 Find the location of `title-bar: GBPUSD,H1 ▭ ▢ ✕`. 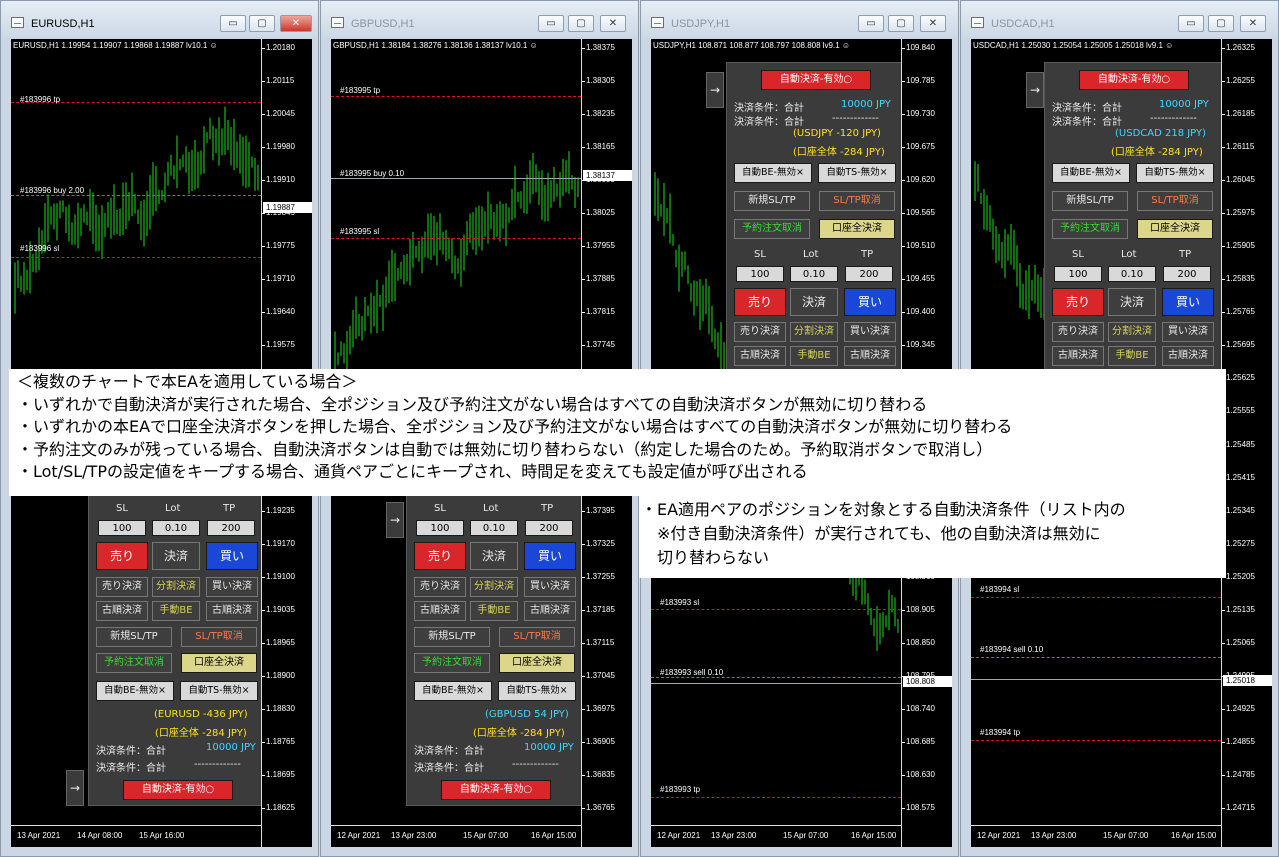

title-bar: GBPUSD,H1 ▭ ▢ ✕ is located at coordinates (479, 19).